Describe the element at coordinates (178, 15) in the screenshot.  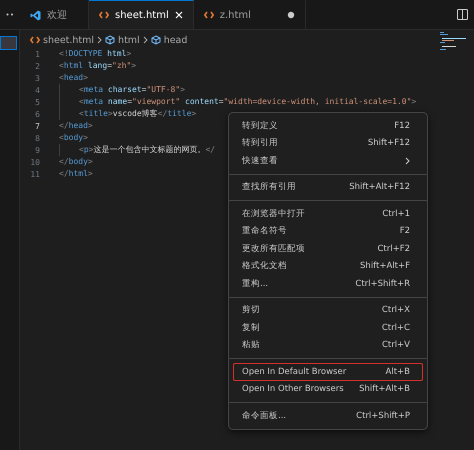
I see `close-icon` at that location.